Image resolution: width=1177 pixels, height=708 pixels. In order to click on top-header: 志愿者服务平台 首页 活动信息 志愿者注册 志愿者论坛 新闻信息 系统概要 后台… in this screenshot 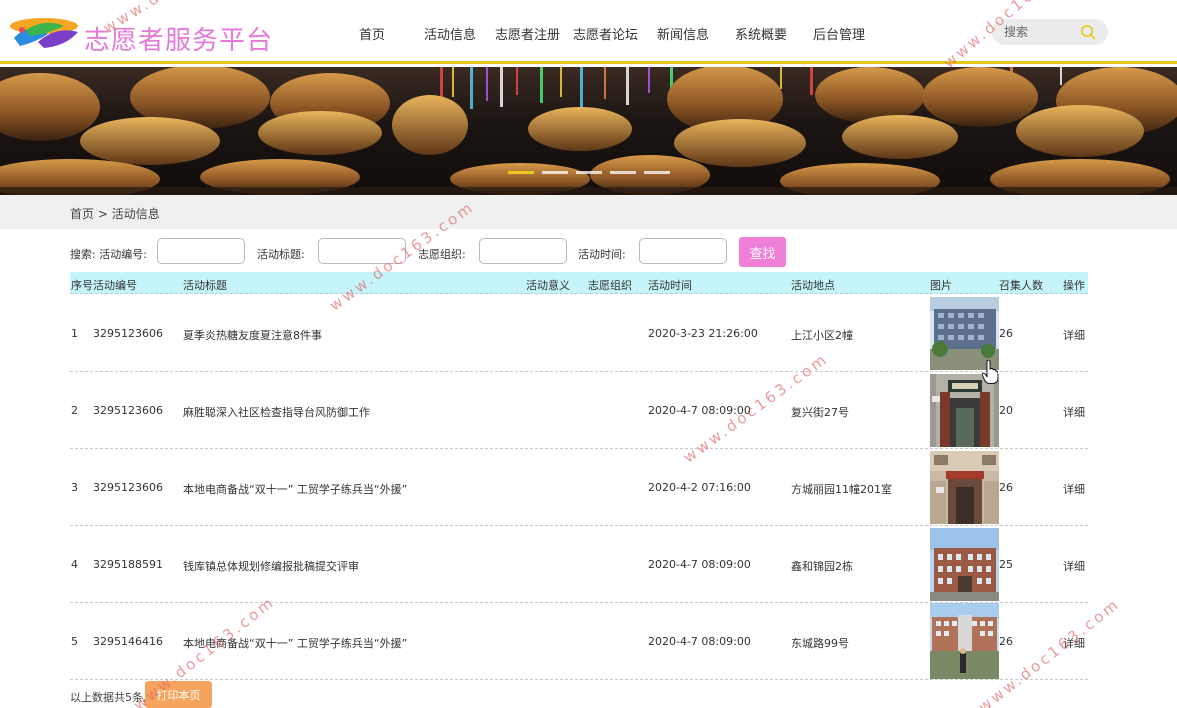, I will do `click(588, 32)`.